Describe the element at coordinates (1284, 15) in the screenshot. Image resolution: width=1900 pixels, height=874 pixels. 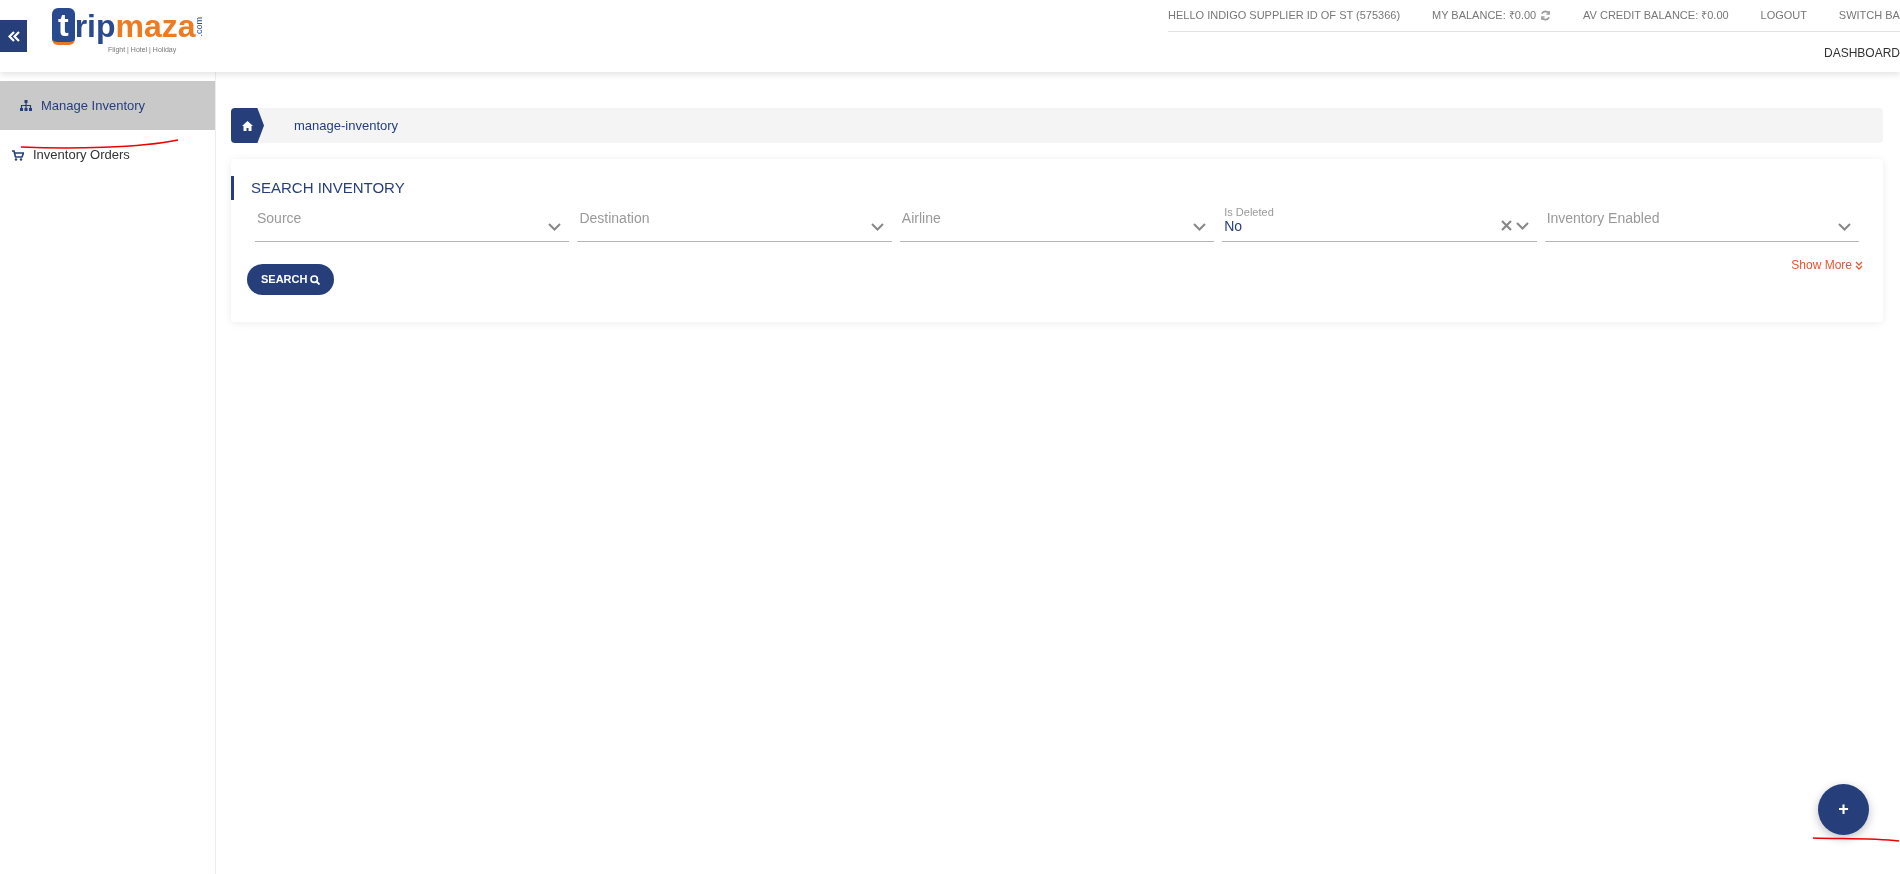
I see `header-link: HELLO INDIGO SUPPLIER ID OF ST (575366)` at that location.